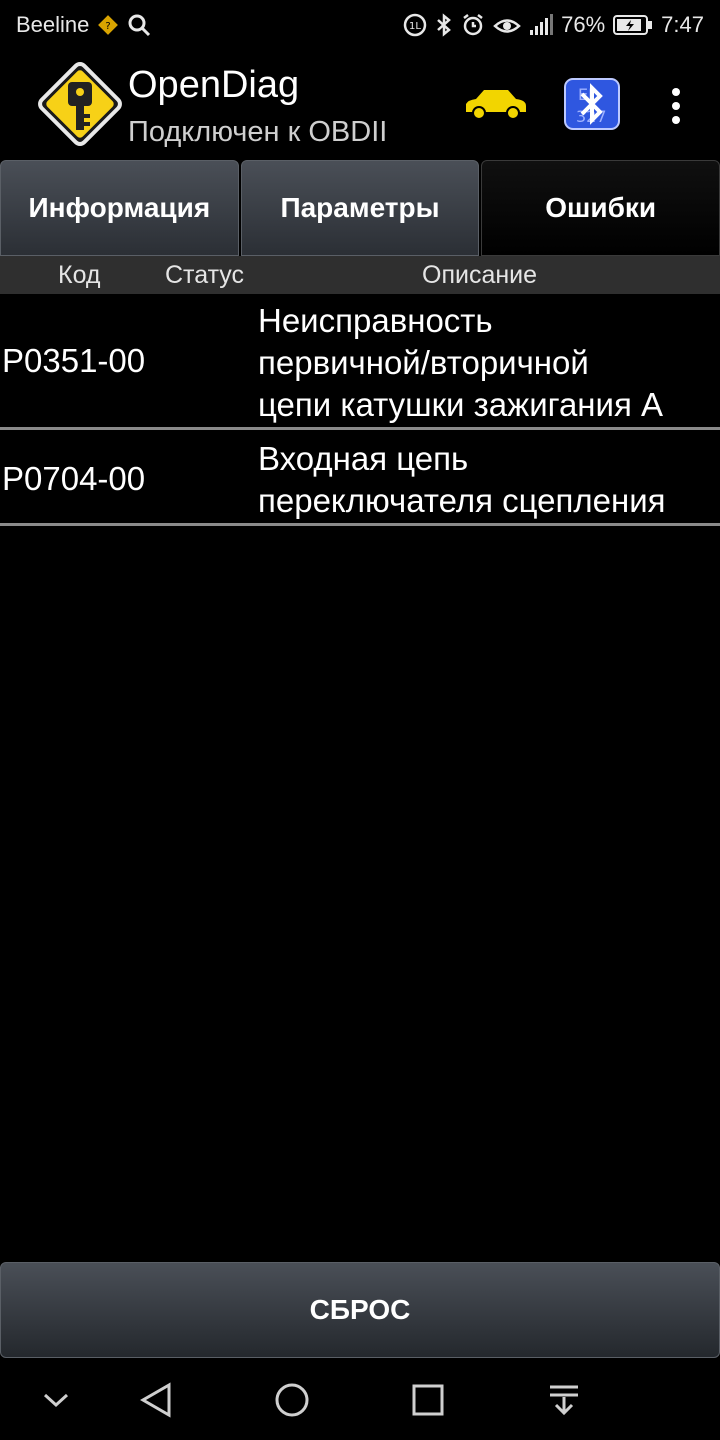  I want to click on svg-text: 1L, so click(415, 26).